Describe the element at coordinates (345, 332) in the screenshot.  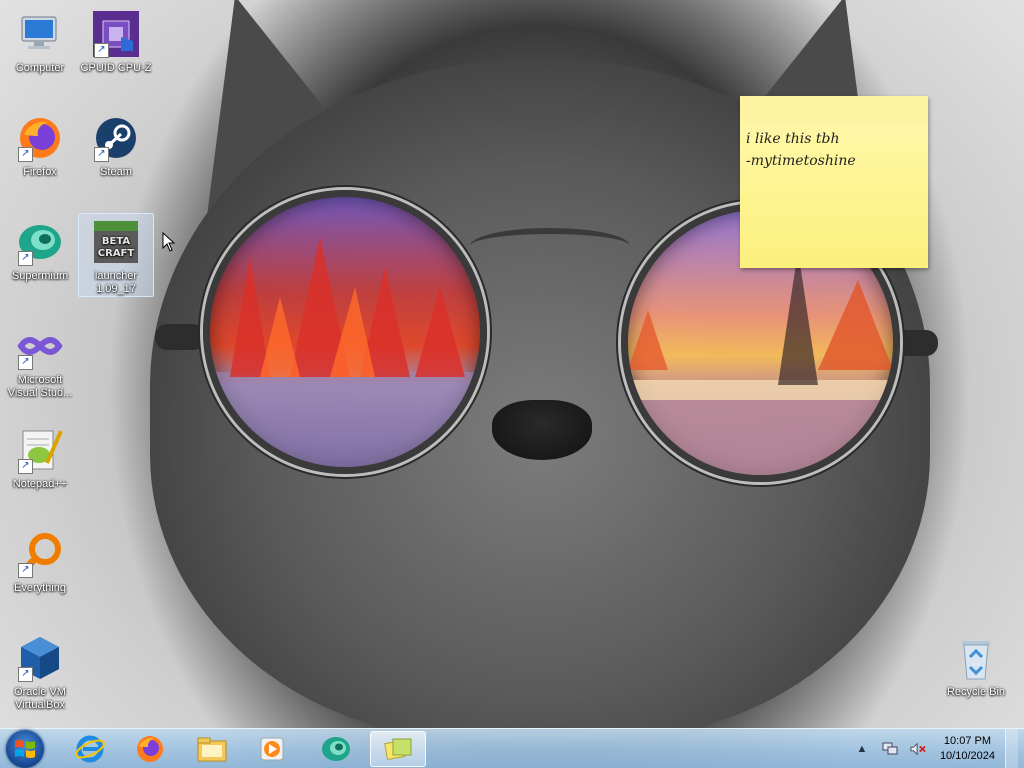
I see `wallpaper-glasses-lens-left` at that location.